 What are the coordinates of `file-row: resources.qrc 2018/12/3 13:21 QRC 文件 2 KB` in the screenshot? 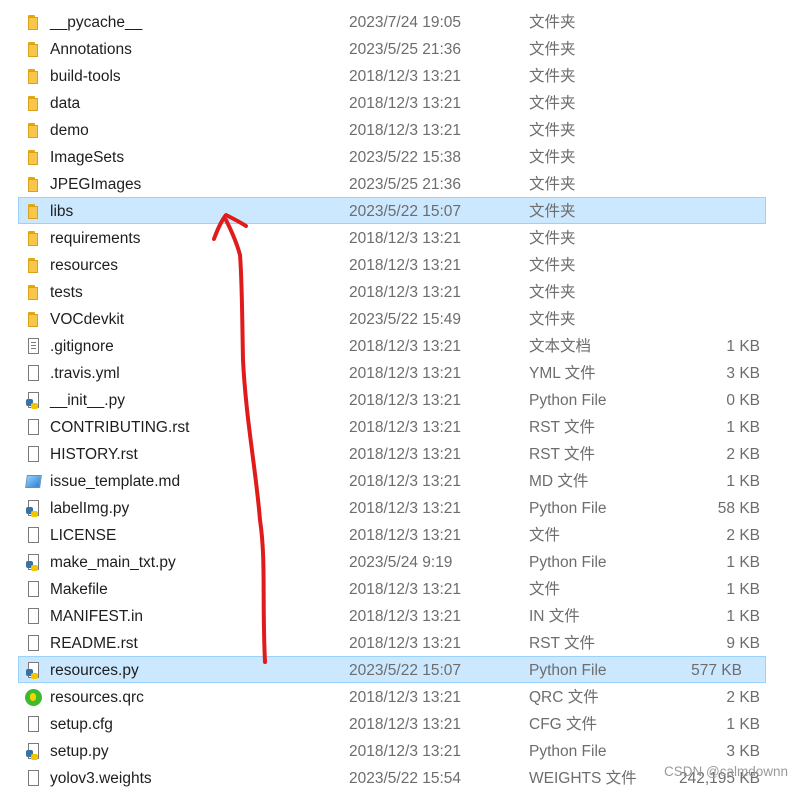 It's located at (401, 696).